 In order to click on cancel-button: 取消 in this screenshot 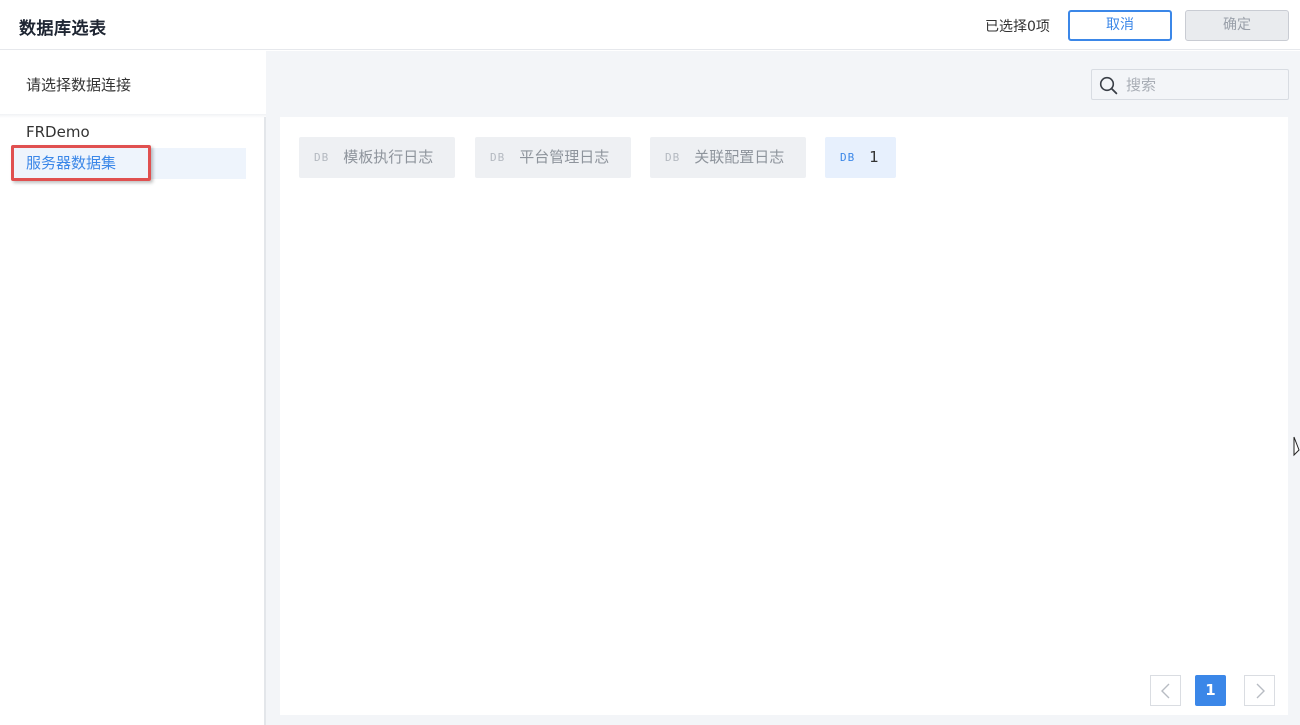, I will do `click(1120, 25)`.